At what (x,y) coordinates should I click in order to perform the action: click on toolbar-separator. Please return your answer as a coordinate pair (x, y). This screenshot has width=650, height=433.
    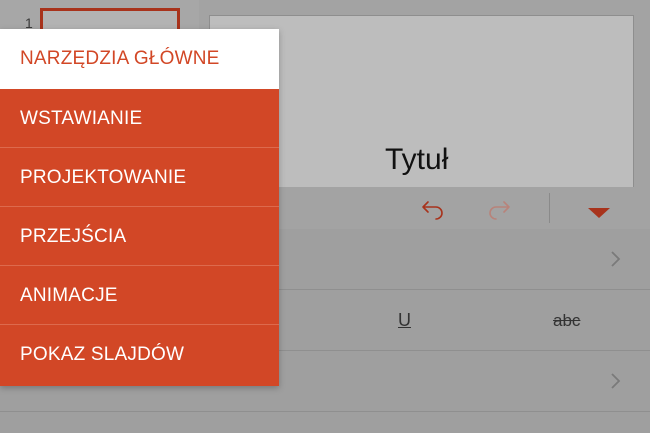
    Looking at the image, I should click on (549, 208).